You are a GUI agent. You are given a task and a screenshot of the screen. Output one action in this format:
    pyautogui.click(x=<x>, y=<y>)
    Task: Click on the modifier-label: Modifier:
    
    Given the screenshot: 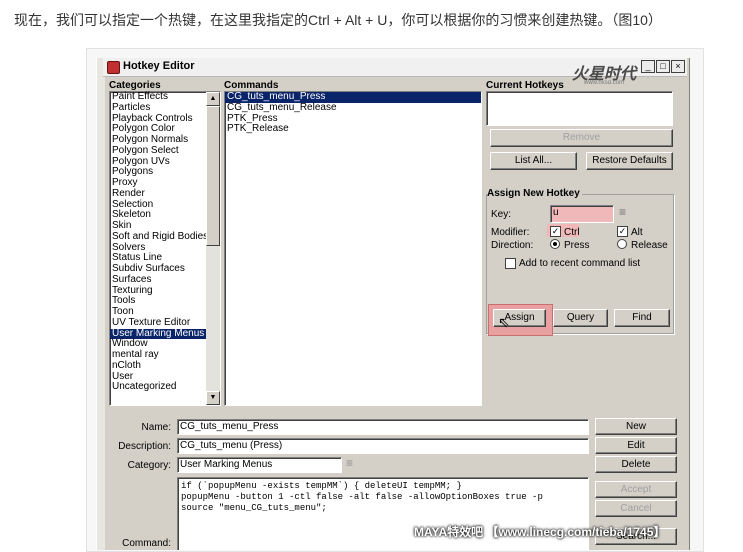 What is the action you would take?
    pyautogui.click(x=510, y=232)
    